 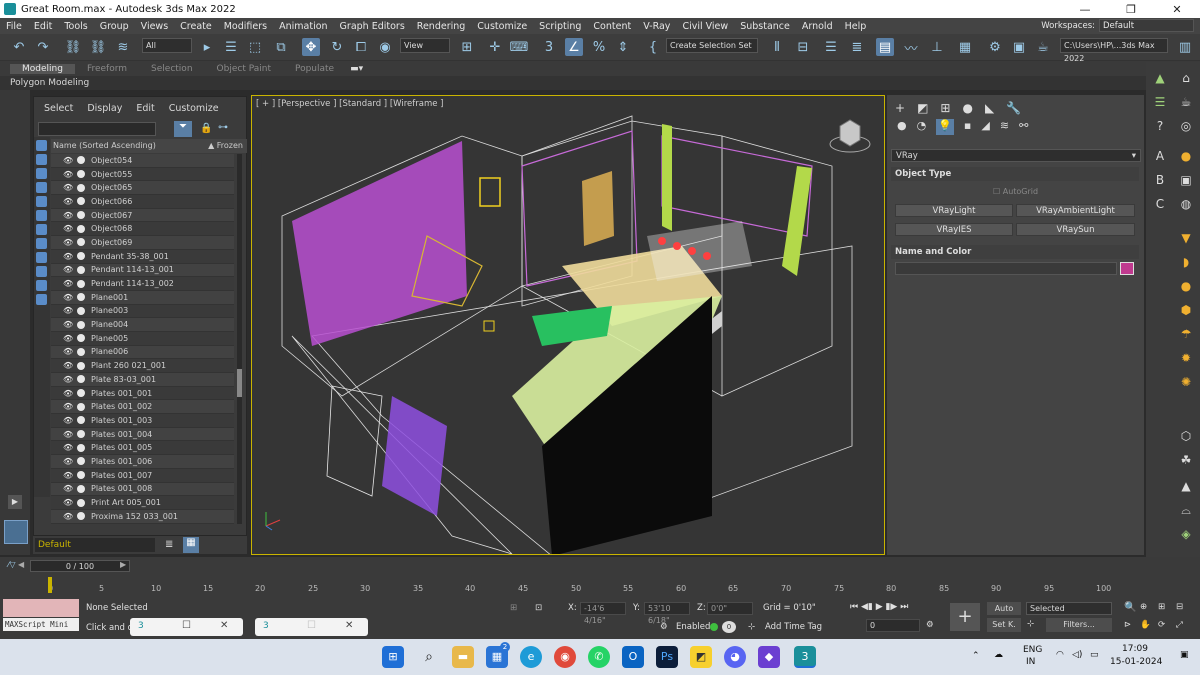 What do you see at coordinates (142, 352) in the screenshot?
I see `list-item: 👁 Plane006` at bounding box center [142, 352].